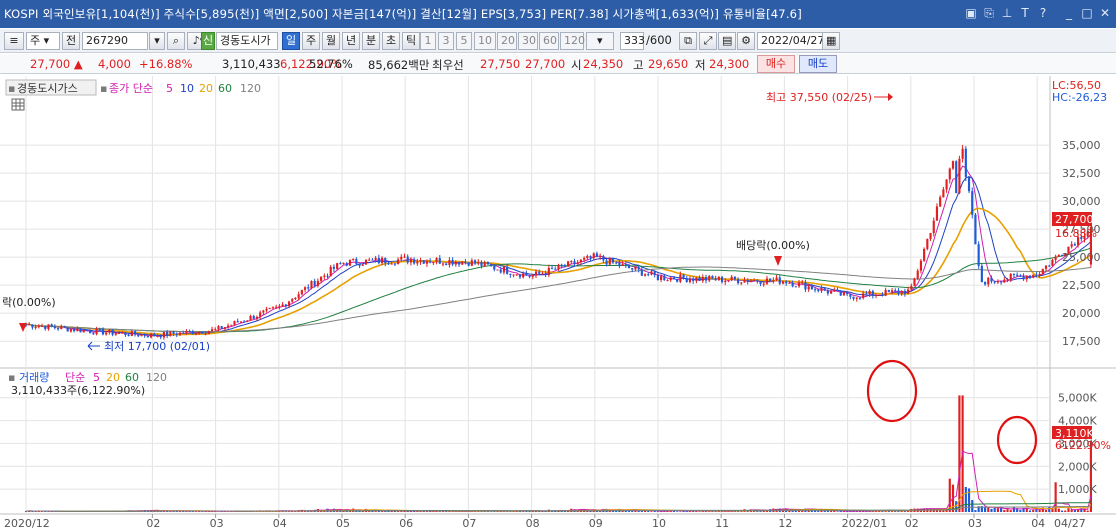 This screenshot has width=1116, height=531. Describe the element at coordinates (708, 41) in the screenshot. I see `trend-icon: ⤢` at that location.